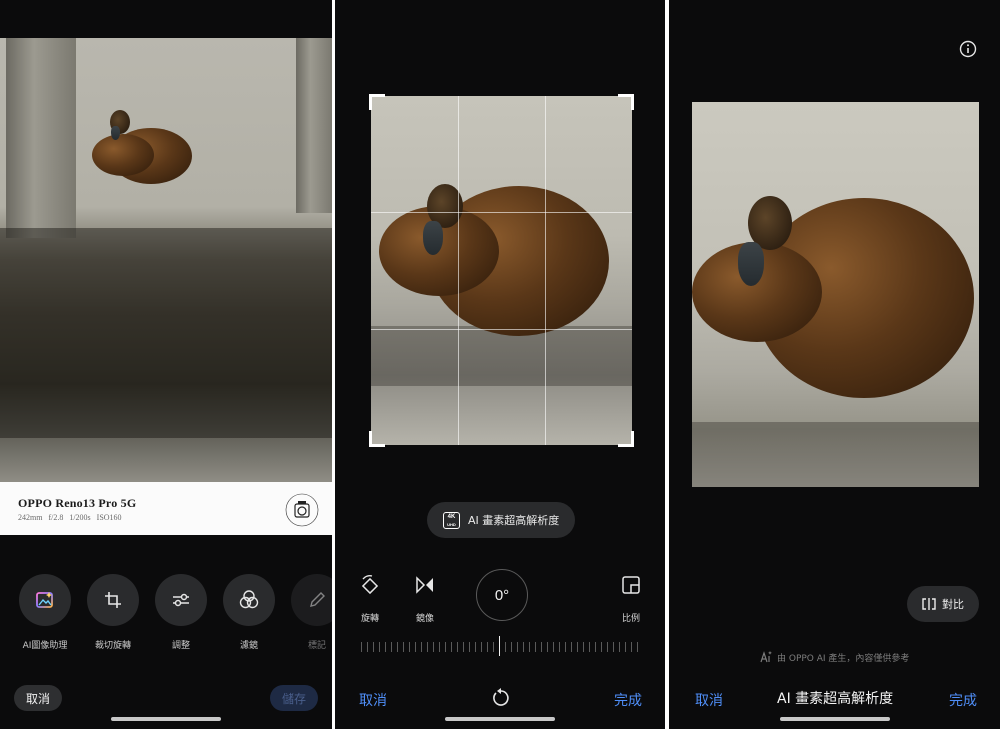  What do you see at coordinates (425, 599) in the screenshot?
I see `mirror-button: 鏡像` at bounding box center [425, 599].